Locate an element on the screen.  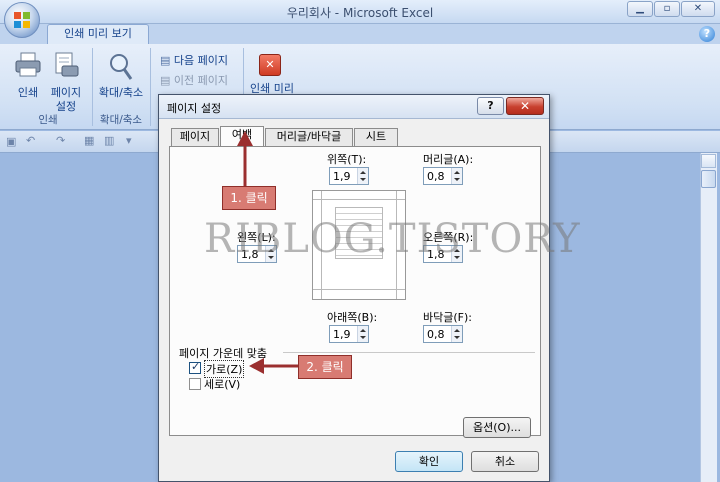
annotation-arrows is located at coordinates (267, 252).